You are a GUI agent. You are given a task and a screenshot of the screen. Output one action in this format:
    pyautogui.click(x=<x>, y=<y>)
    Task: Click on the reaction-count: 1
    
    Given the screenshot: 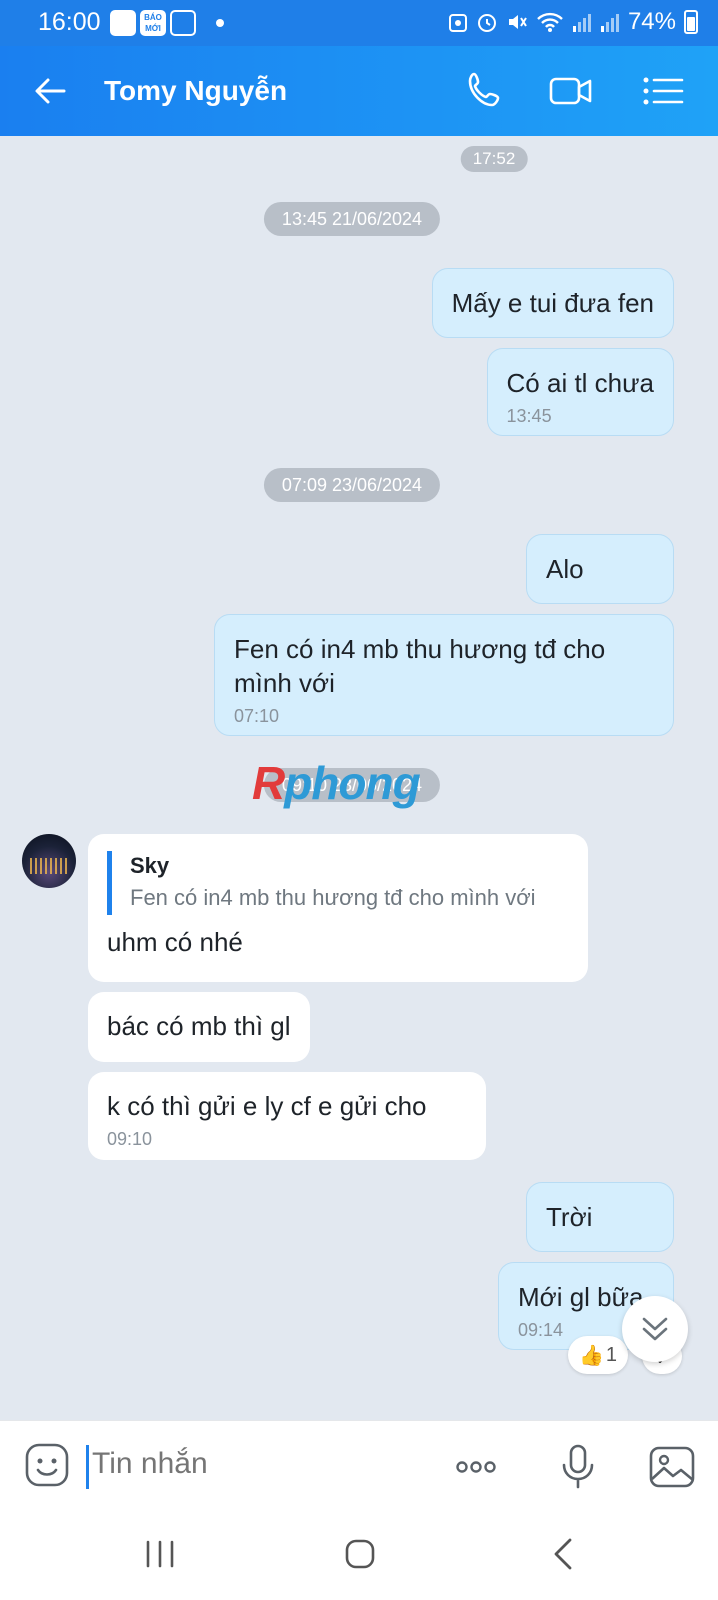 What is the action you would take?
    pyautogui.click(x=611, y=1354)
    